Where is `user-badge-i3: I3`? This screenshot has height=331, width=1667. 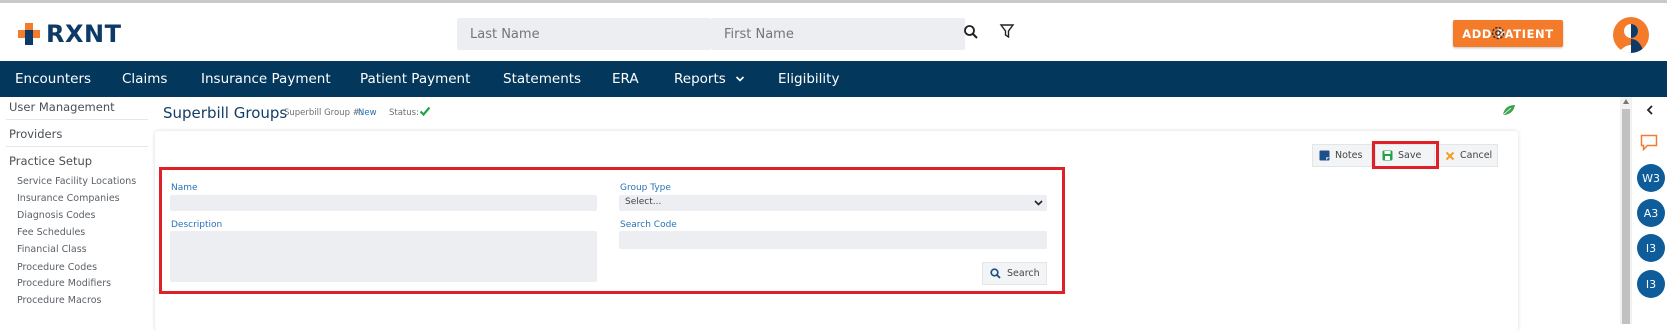
user-badge-i3: I3 is located at coordinates (1651, 248).